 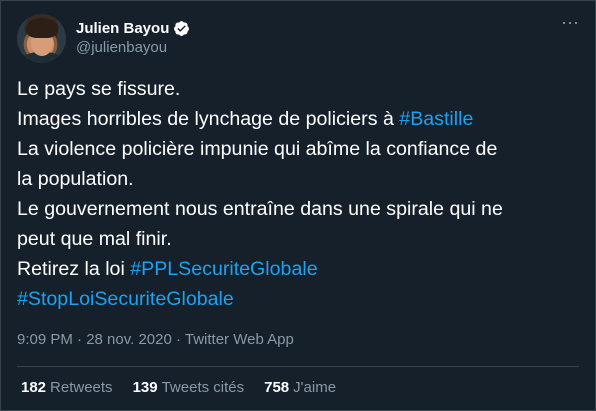 I want to click on tweet-timestamp: 9:09 PM · 28 nov. 2020 · Twitter Web App, so click(x=155, y=339).